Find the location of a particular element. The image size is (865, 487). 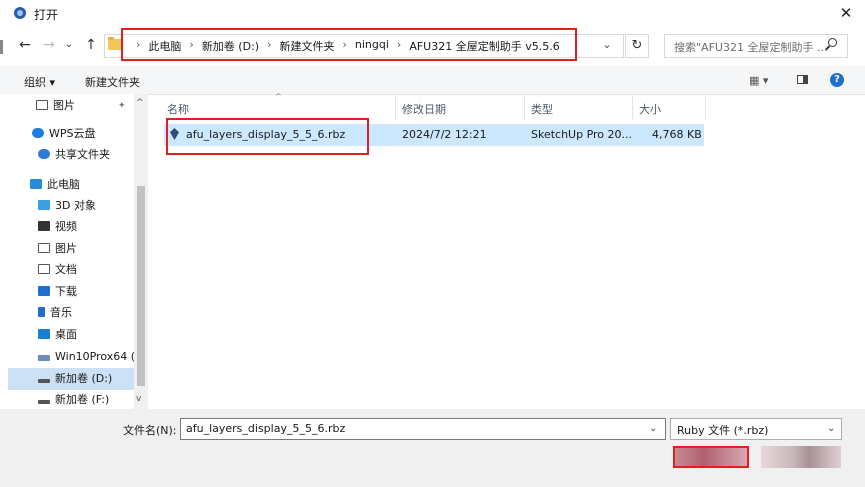

window-title: 打开 is located at coordinates (46, 15).